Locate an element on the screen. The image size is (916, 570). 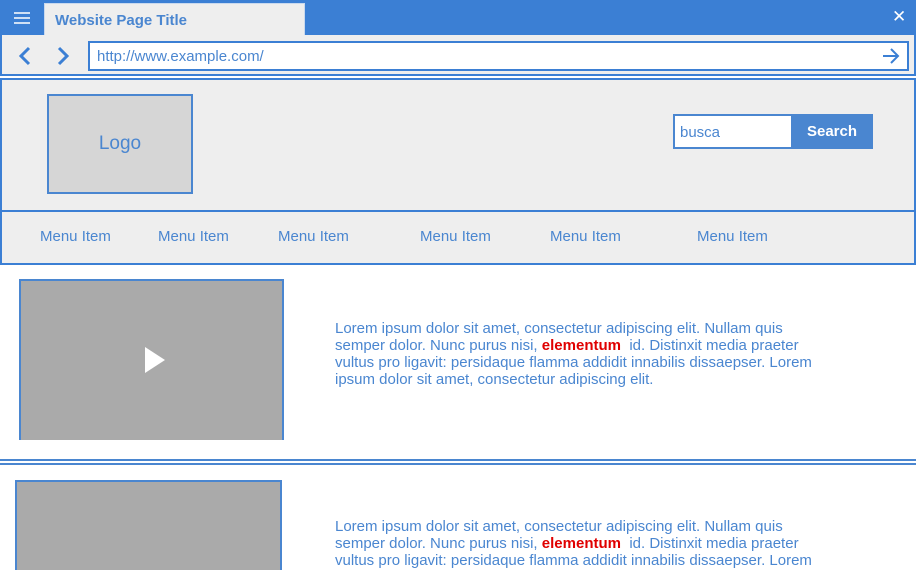
search-button: Search is located at coordinates (832, 131).